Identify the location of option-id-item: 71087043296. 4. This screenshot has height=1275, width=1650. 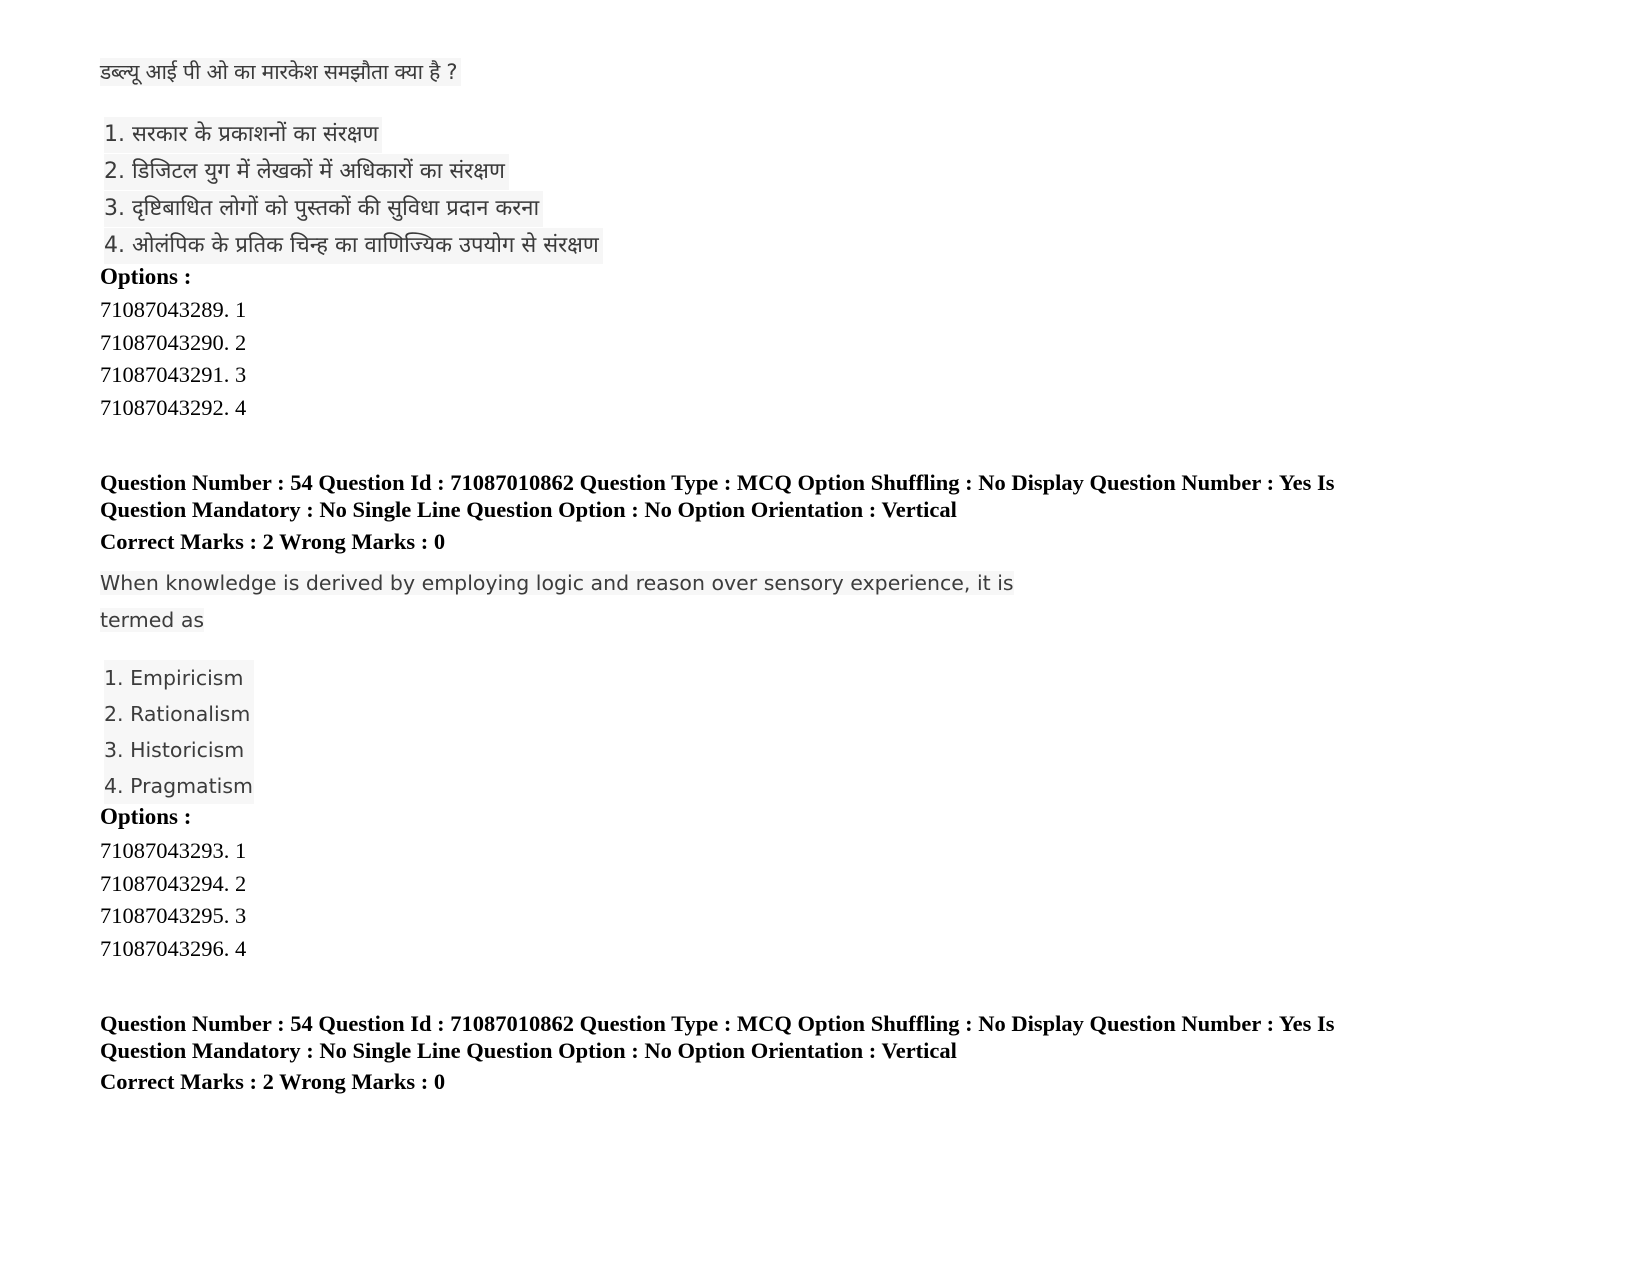
(173, 948).